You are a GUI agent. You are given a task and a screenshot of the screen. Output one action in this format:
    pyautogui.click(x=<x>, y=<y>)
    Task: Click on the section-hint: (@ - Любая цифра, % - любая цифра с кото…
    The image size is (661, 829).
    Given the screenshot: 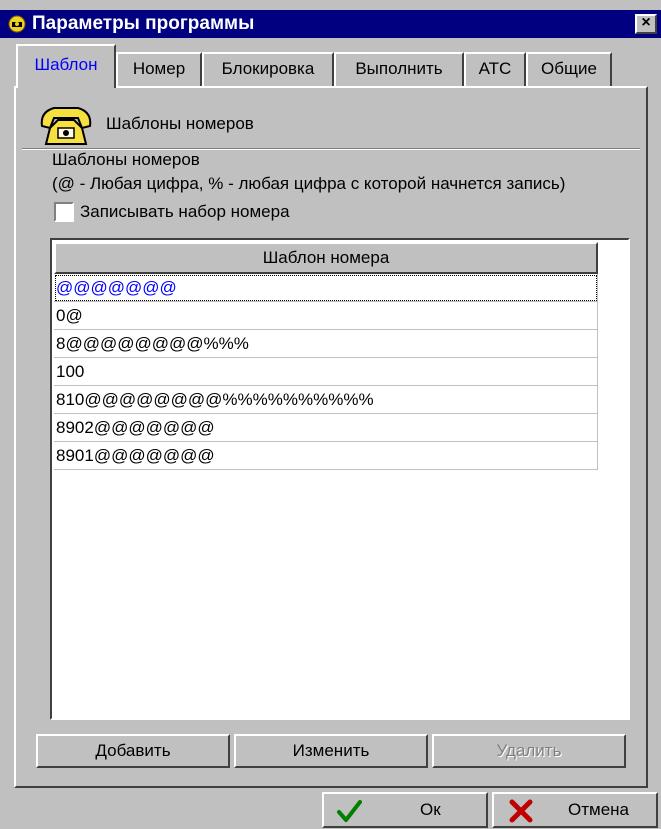 What is the action you would take?
    pyautogui.click(x=309, y=183)
    